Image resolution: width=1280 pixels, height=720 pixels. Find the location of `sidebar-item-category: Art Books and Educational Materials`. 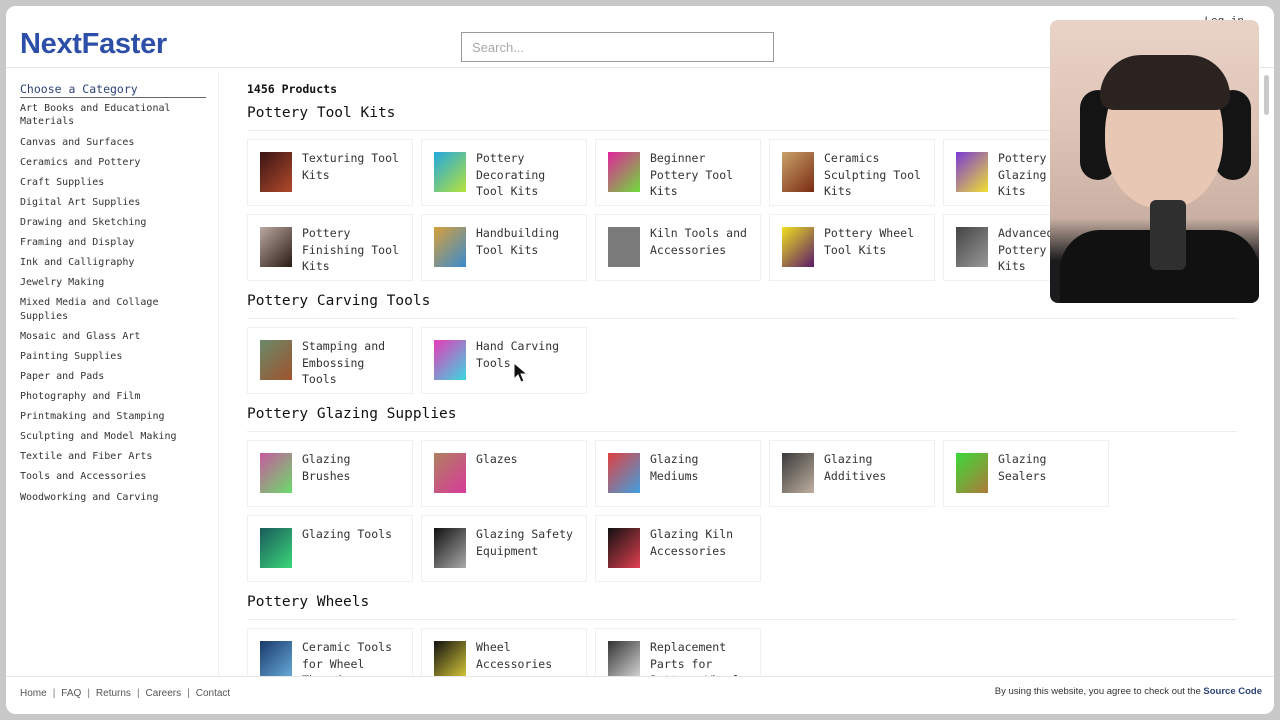

sidebar-item-category: Art Books and Educational Materials is located at coordinates (113, 115).